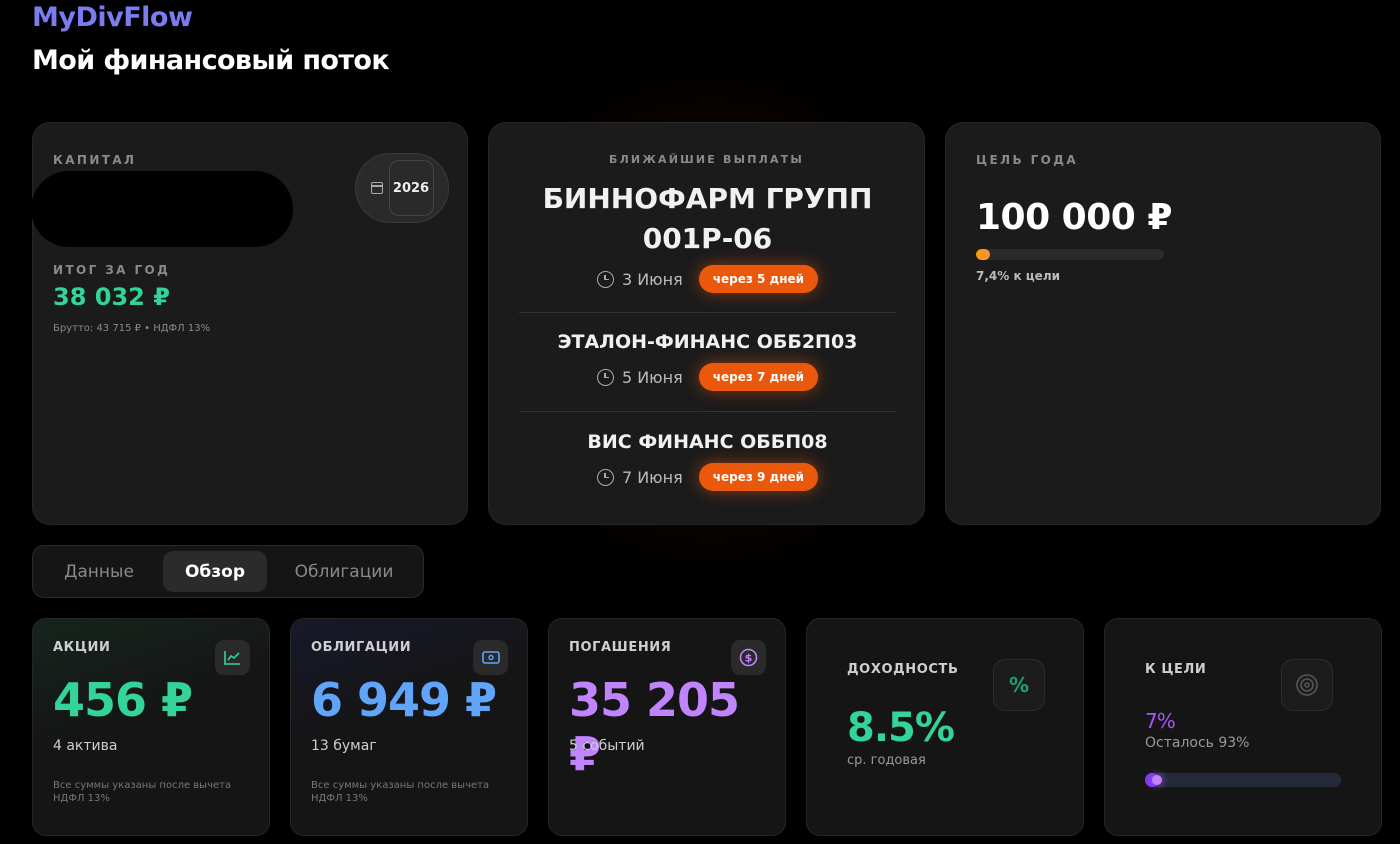 Image resolution: width=1400 pixels, height=844 pixels. Describe the element at coordinates (376, 188) in the screenshot. I see `calendar-icon` at that location.